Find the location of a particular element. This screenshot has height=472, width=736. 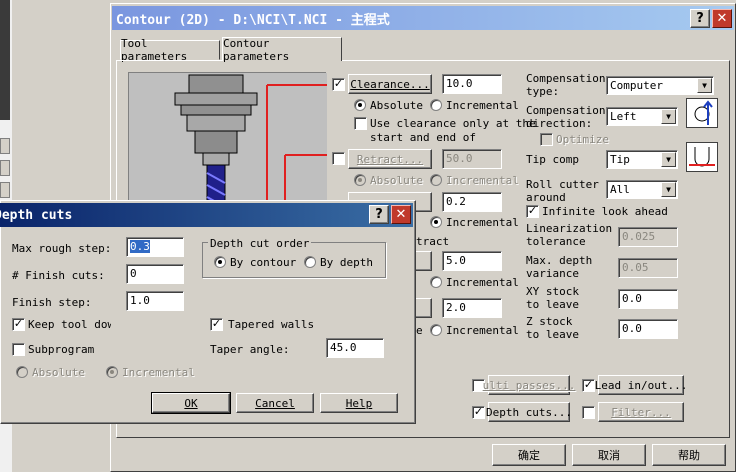

depth-input: 2.0 is located at coordinates (472, 308).